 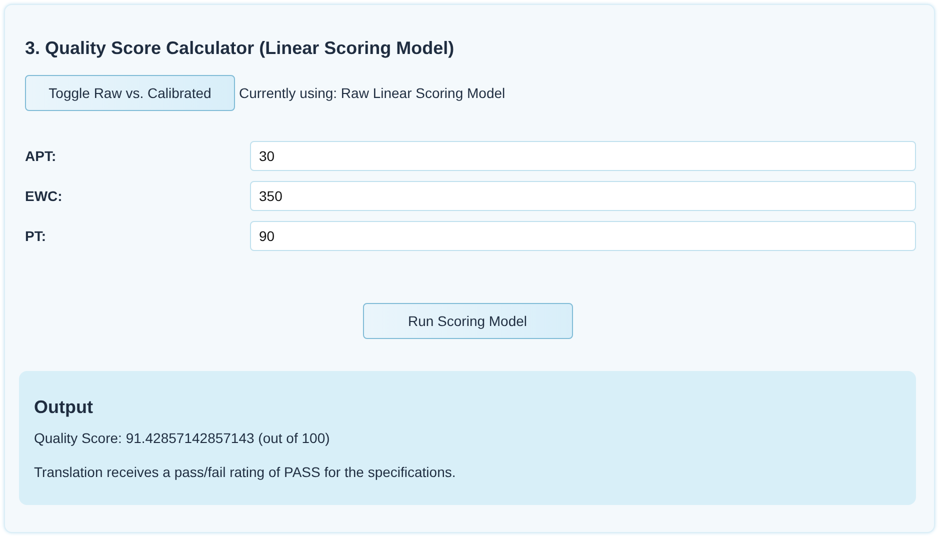 I want to click on toggle-button: Toggle Raw vs. Calibrated, so click(x=130, y=93).